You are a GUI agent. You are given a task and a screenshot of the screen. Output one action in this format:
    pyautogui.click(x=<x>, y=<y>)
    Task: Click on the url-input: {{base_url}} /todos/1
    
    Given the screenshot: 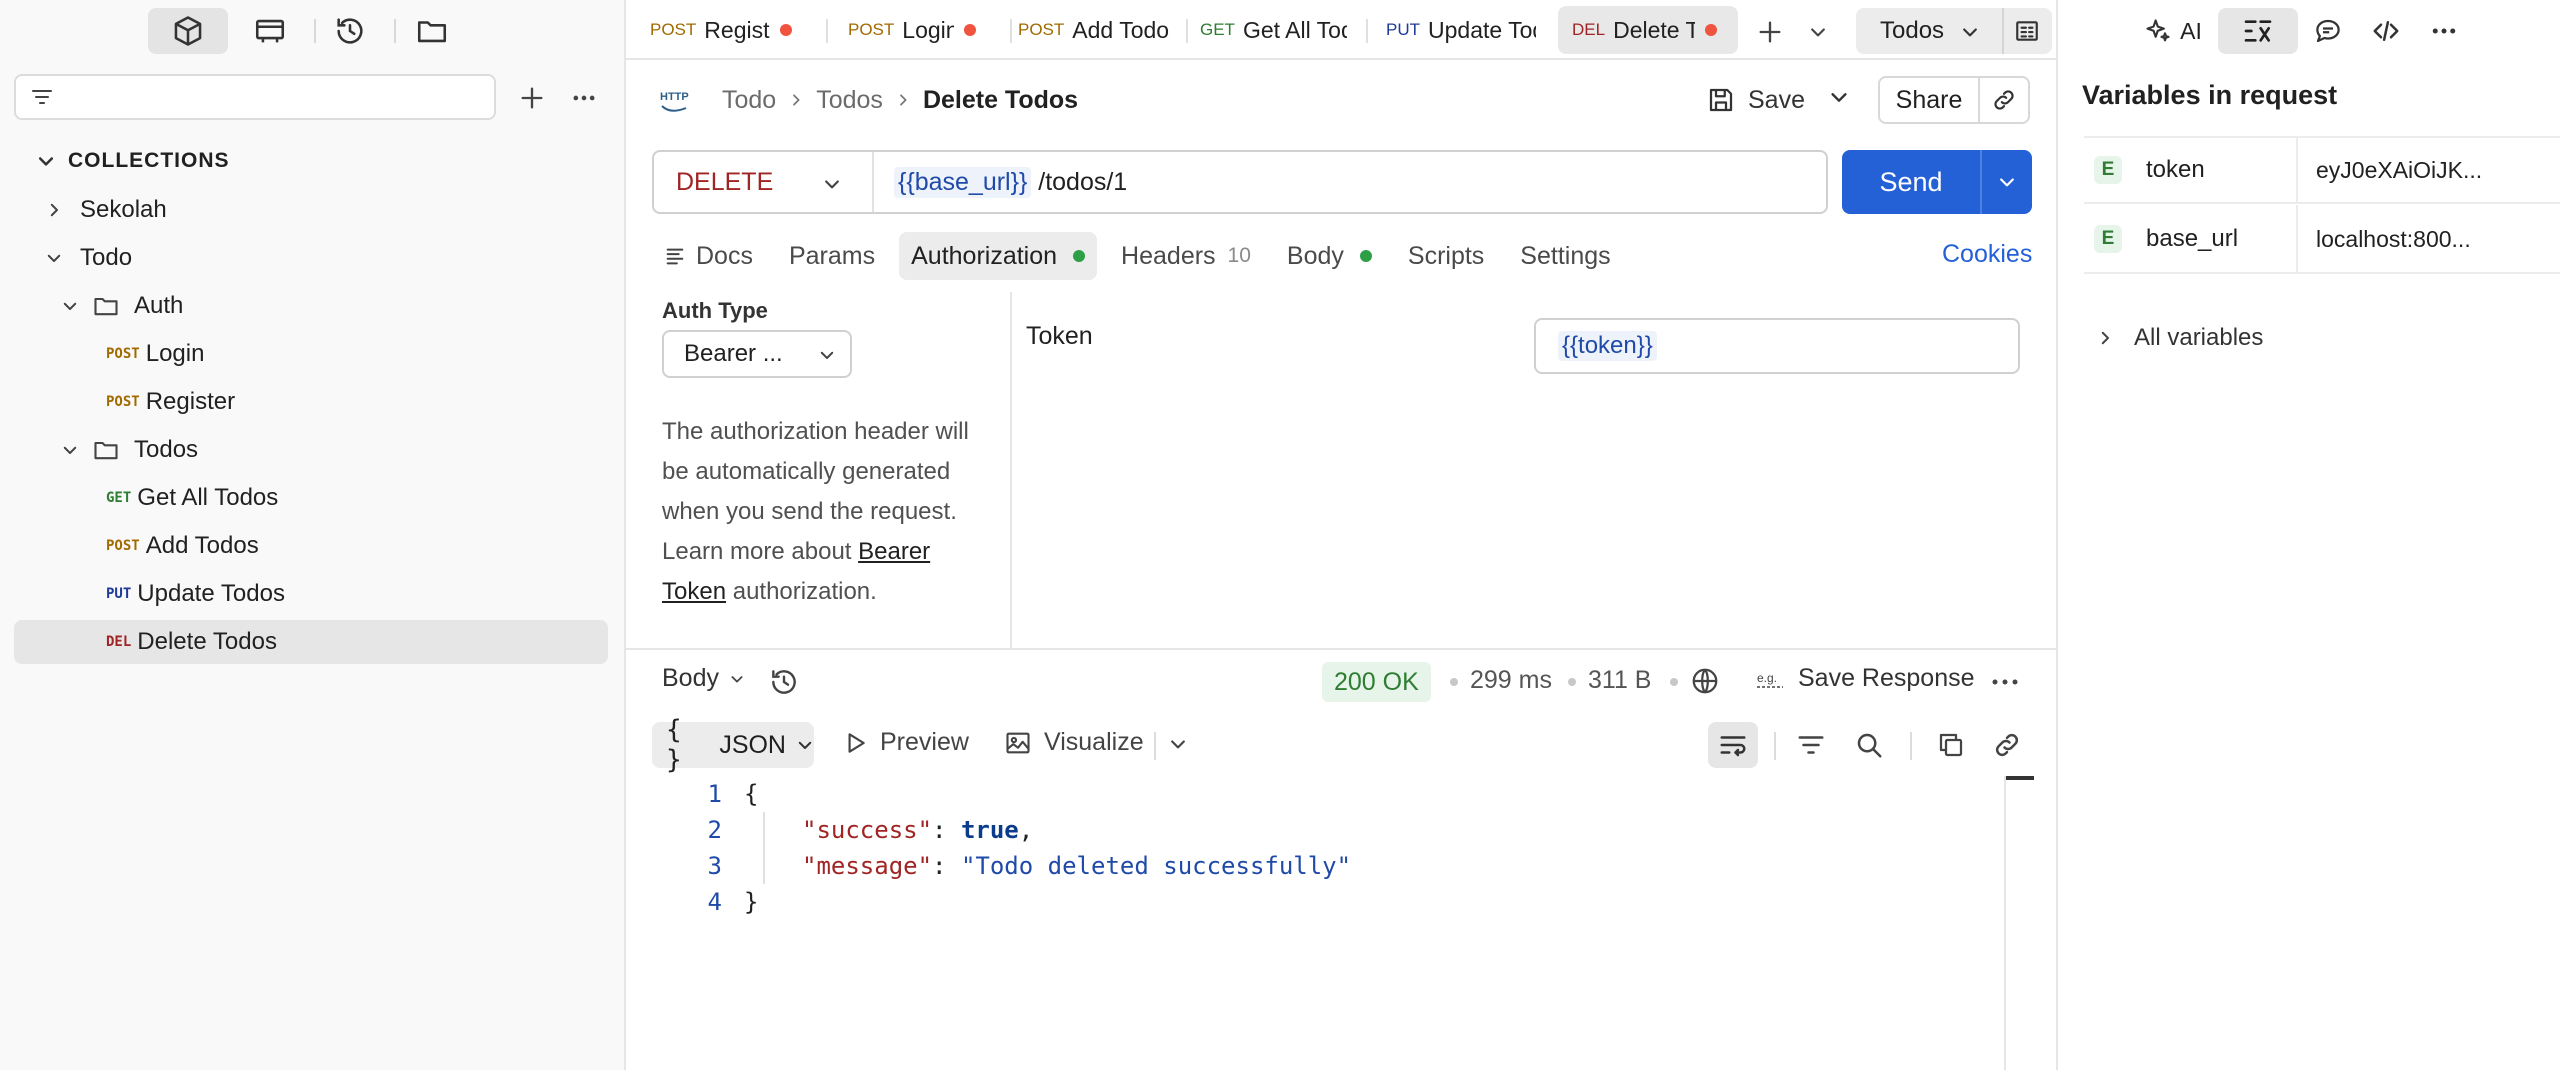 What is the action you would take?
    pyautogui.click(x=1010, y=182)
    